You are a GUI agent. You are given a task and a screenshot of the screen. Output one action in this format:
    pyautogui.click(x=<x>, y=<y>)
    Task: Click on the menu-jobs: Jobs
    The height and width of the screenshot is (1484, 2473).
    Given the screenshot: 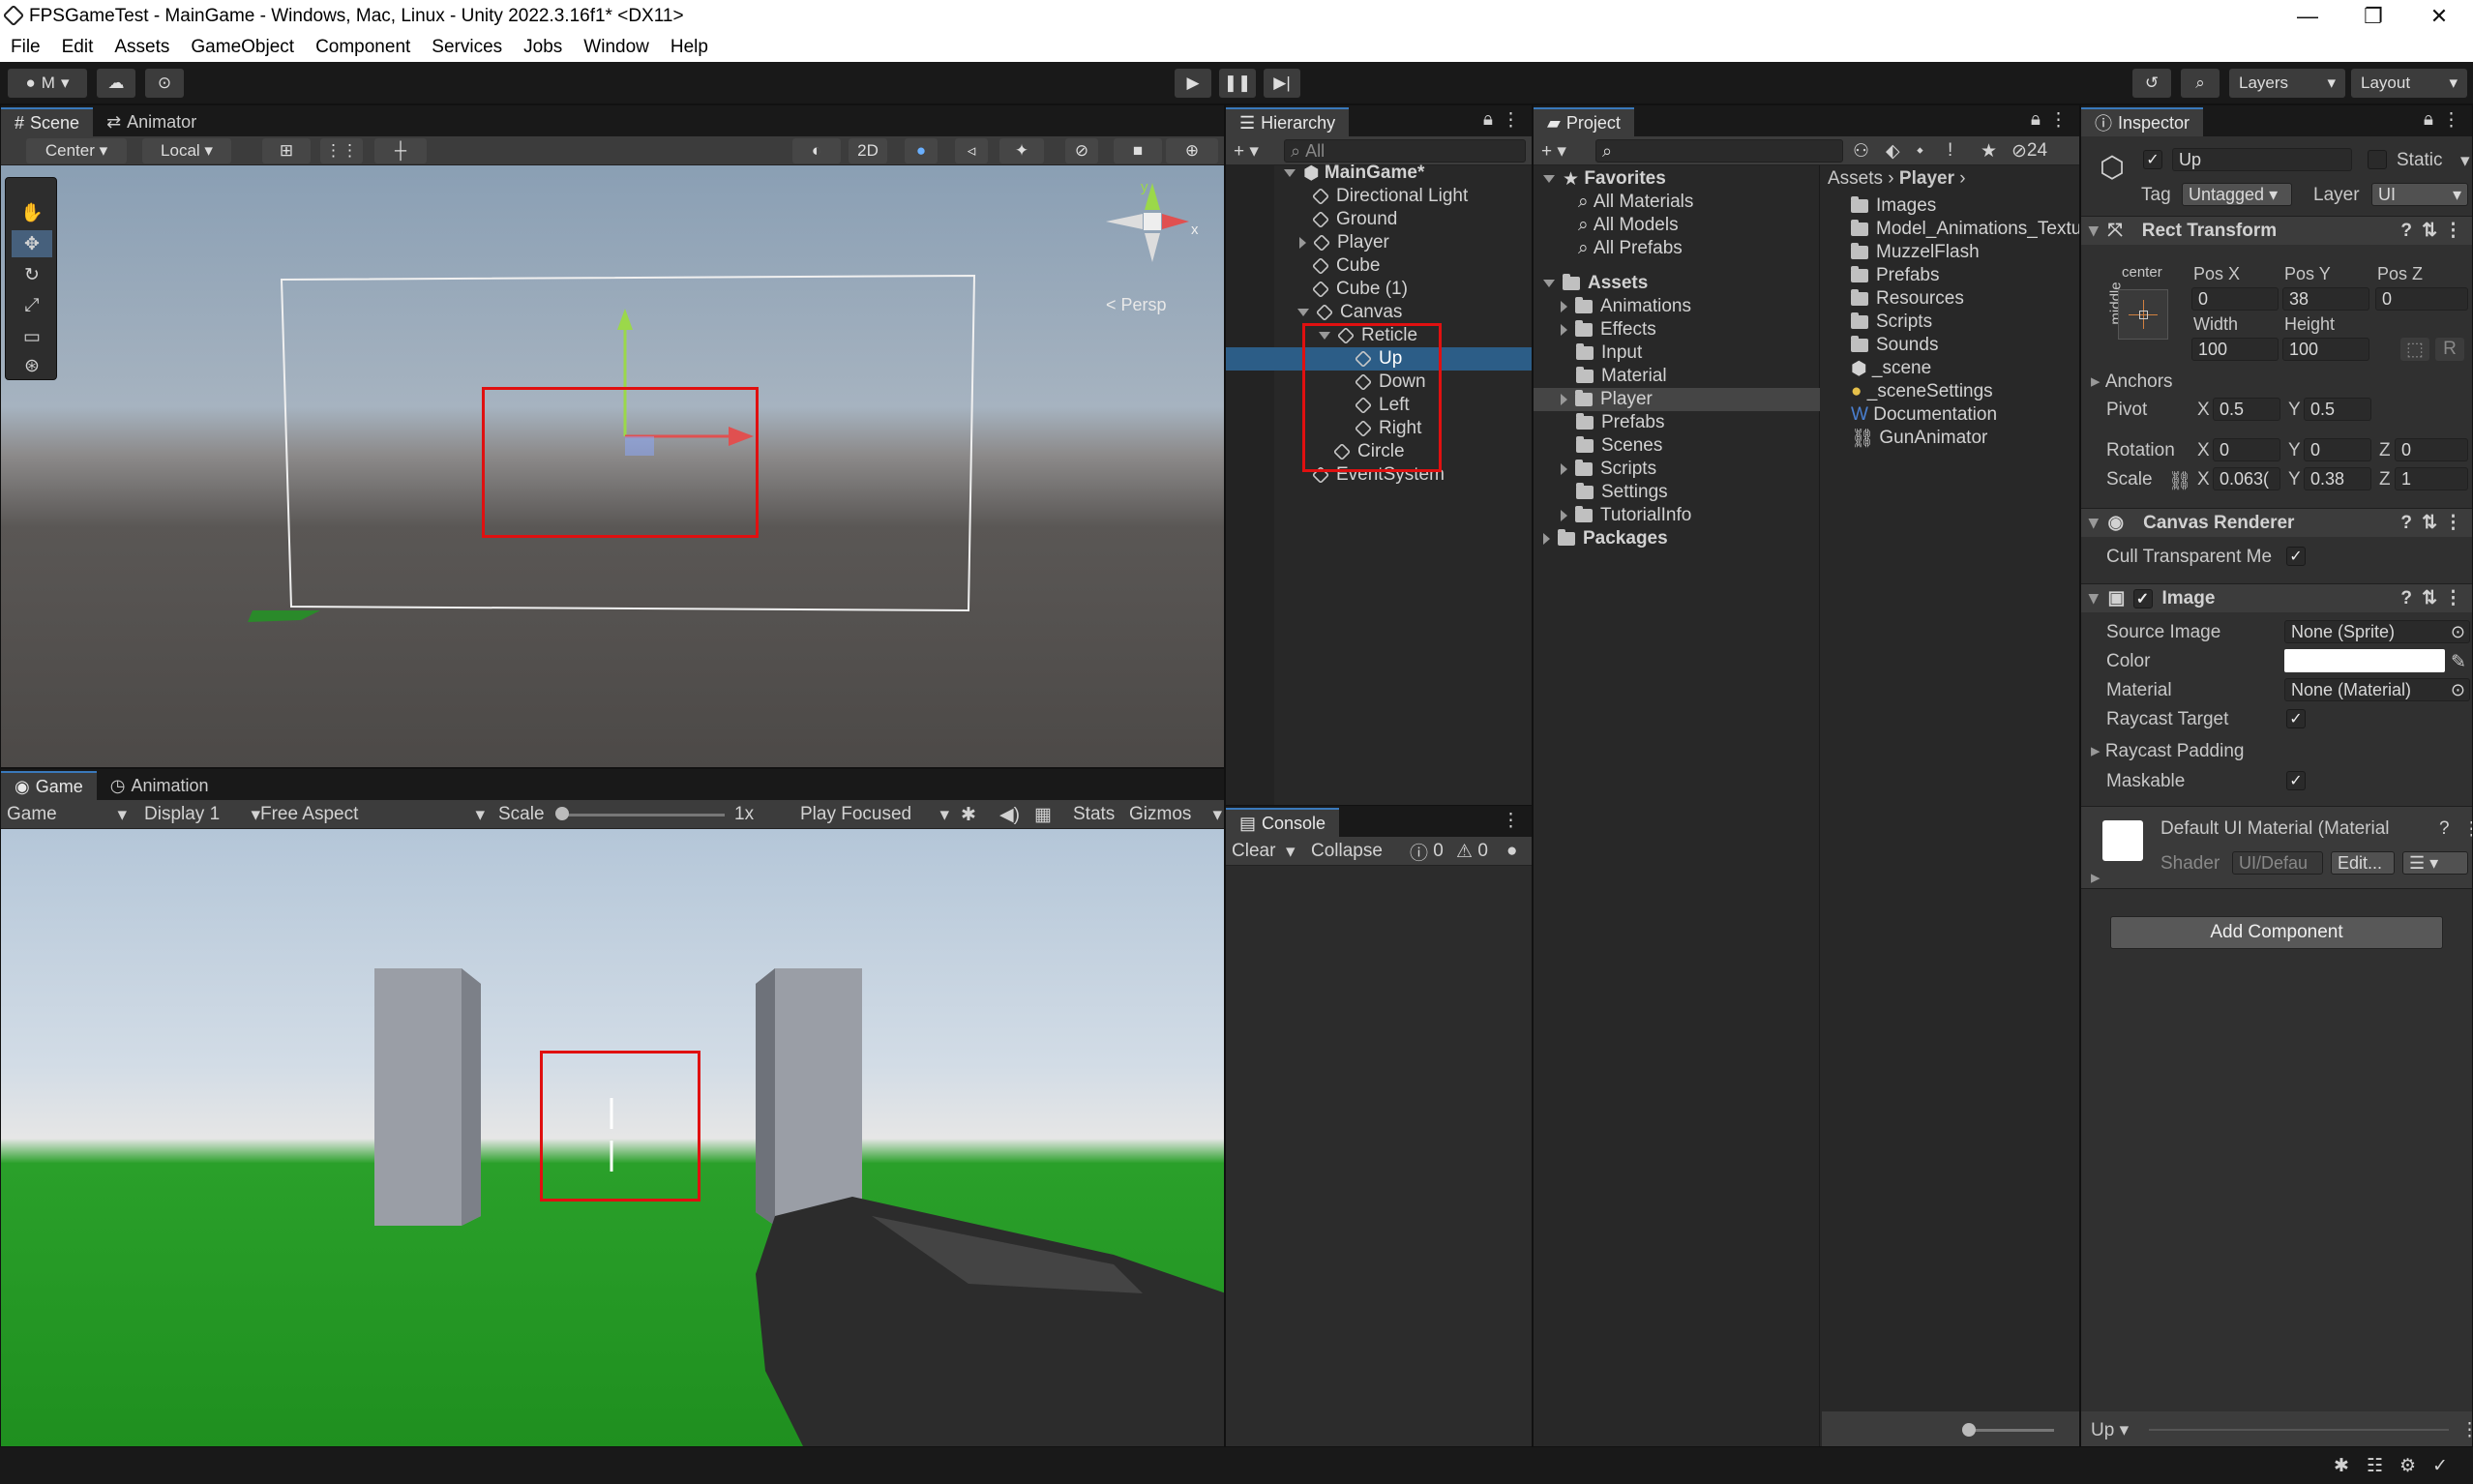 What is the action you would take?
    pyautogui.click(x=543, y=47)
    